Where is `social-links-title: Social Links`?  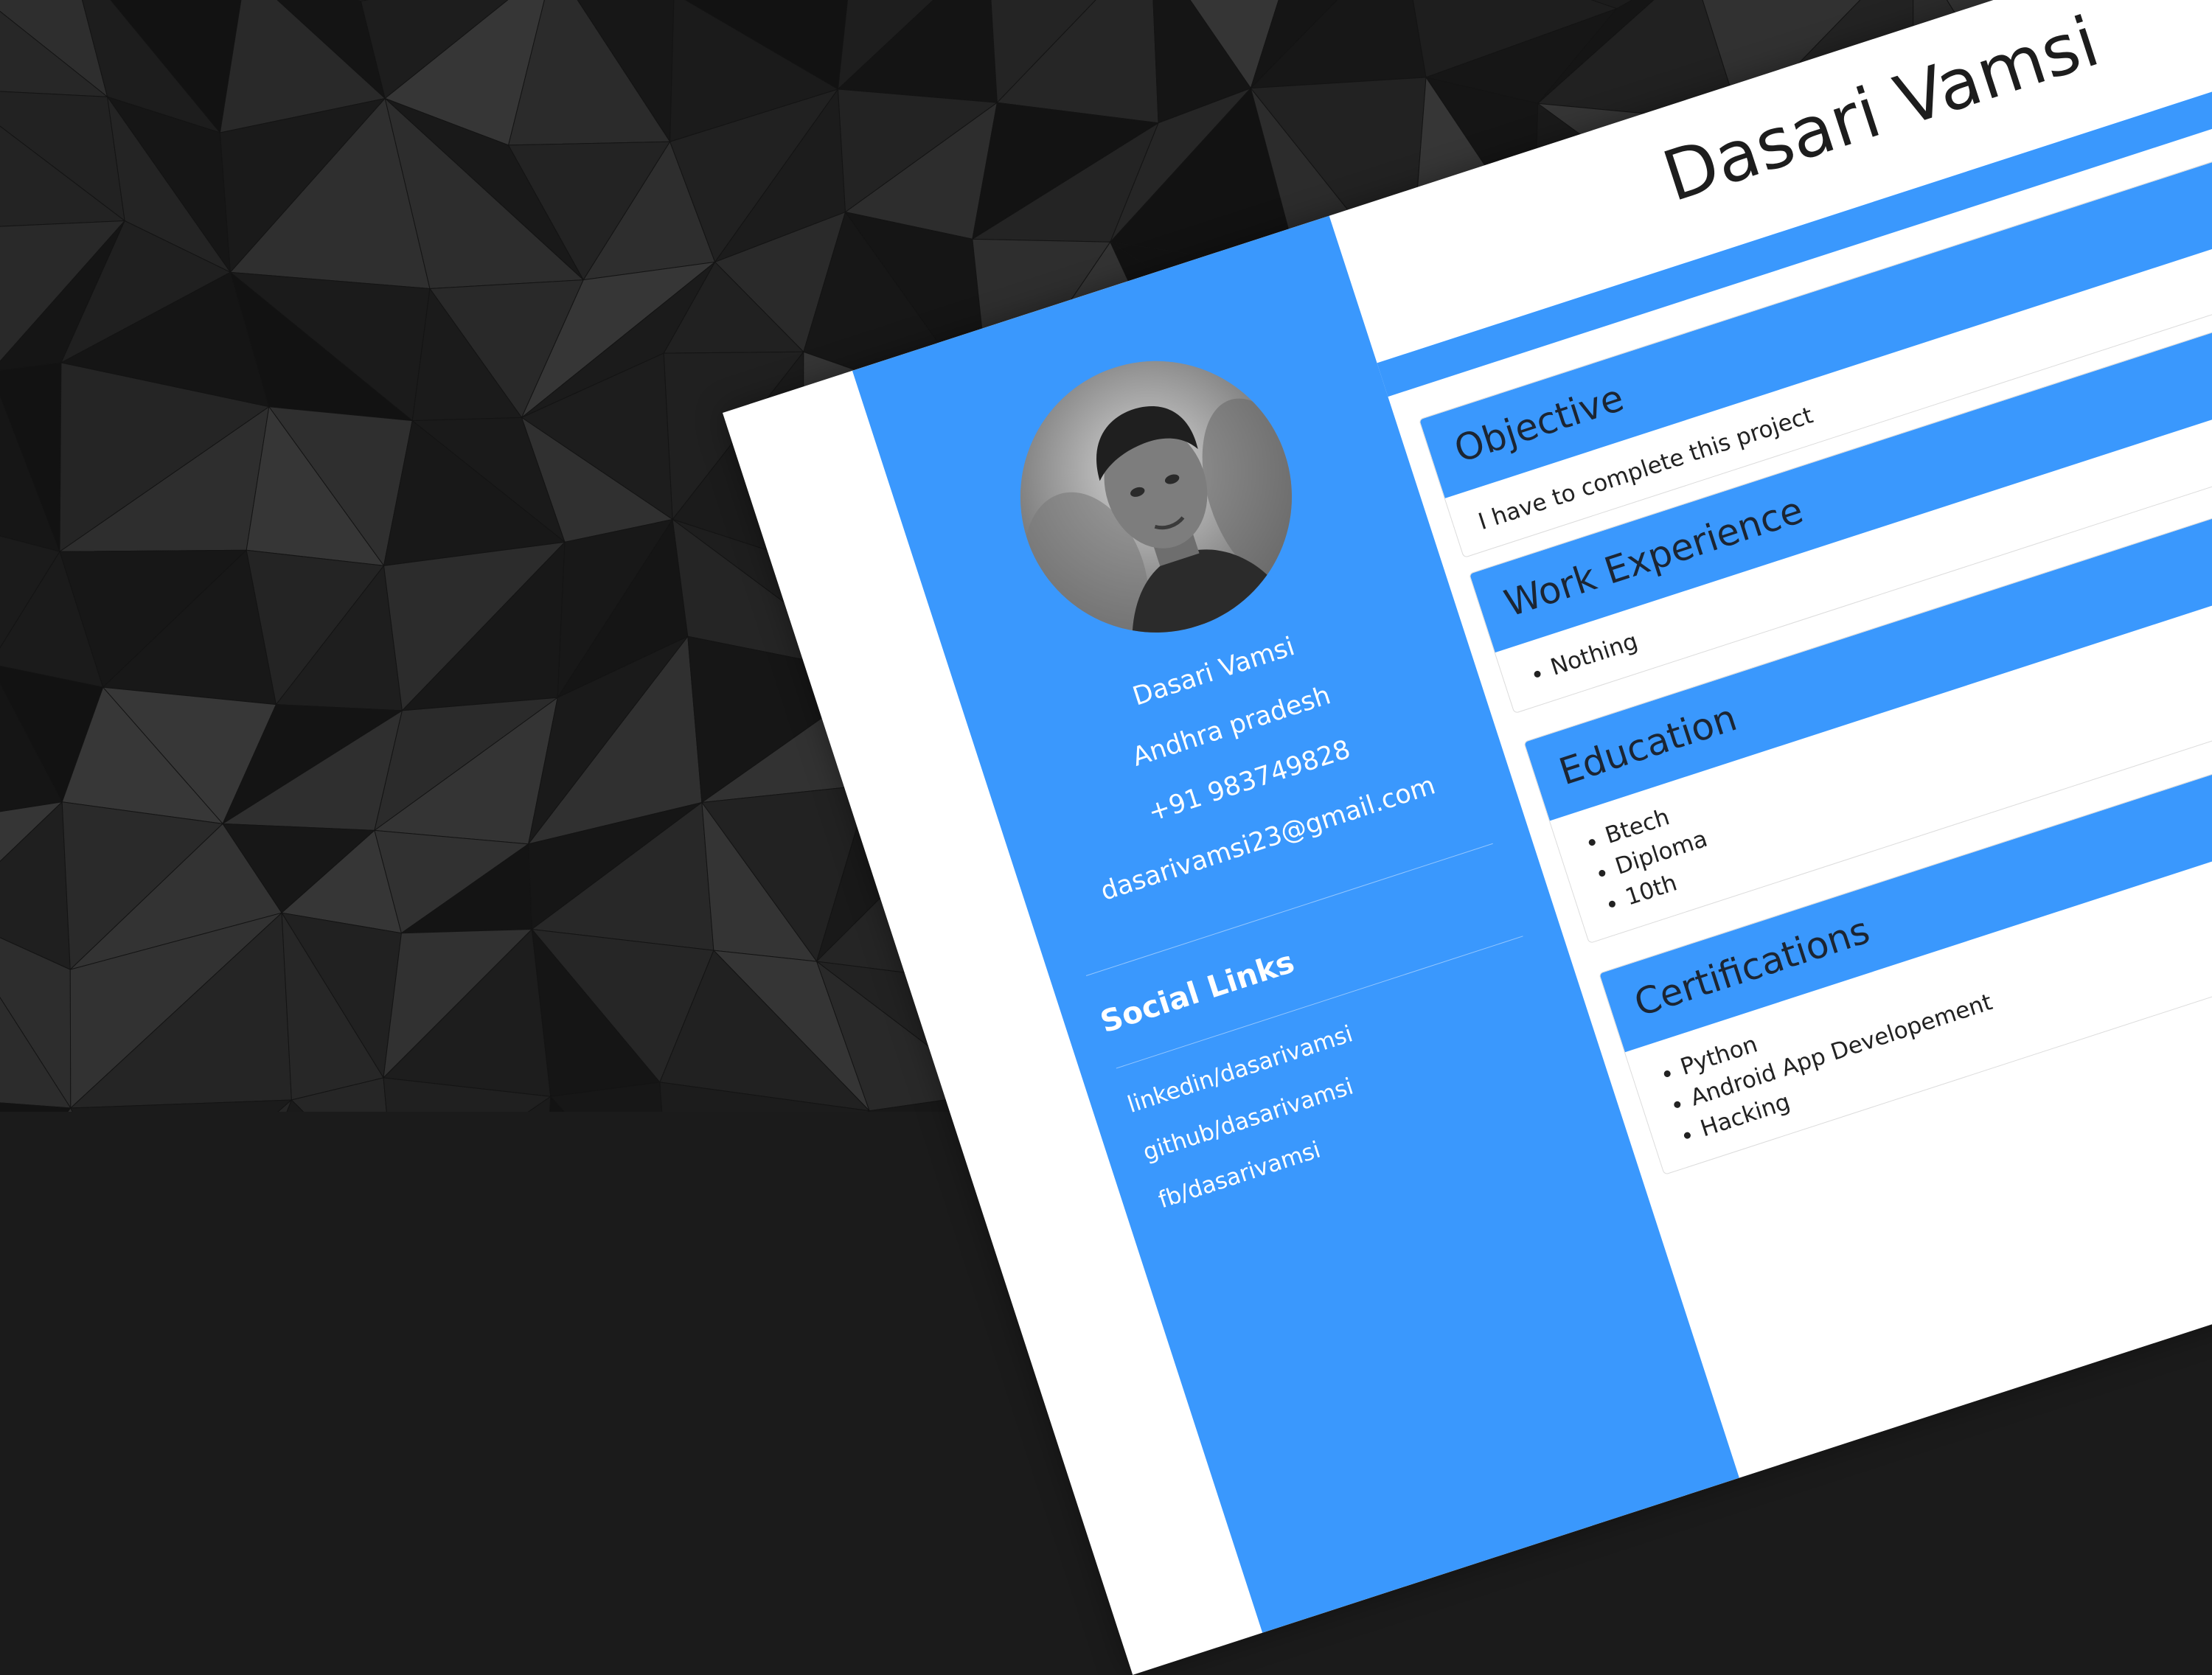 social-links-title: Social Links is located at coordinates (1197, 992).